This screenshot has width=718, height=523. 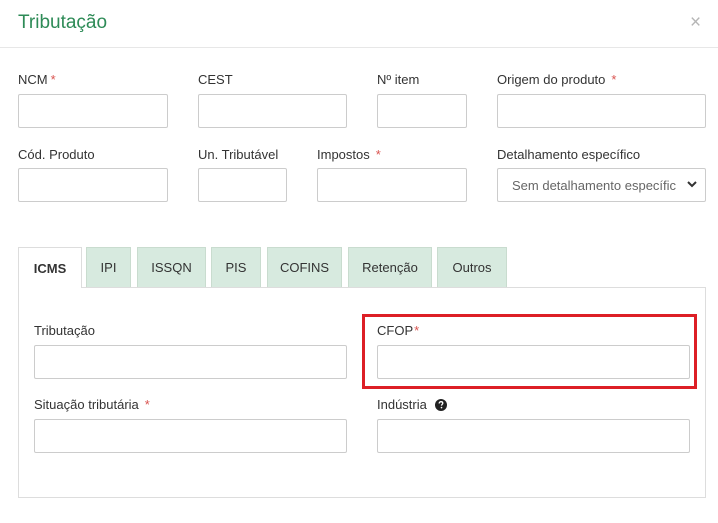 I want to click on industria-label-text: Indústria, so click(x=402, y=404).